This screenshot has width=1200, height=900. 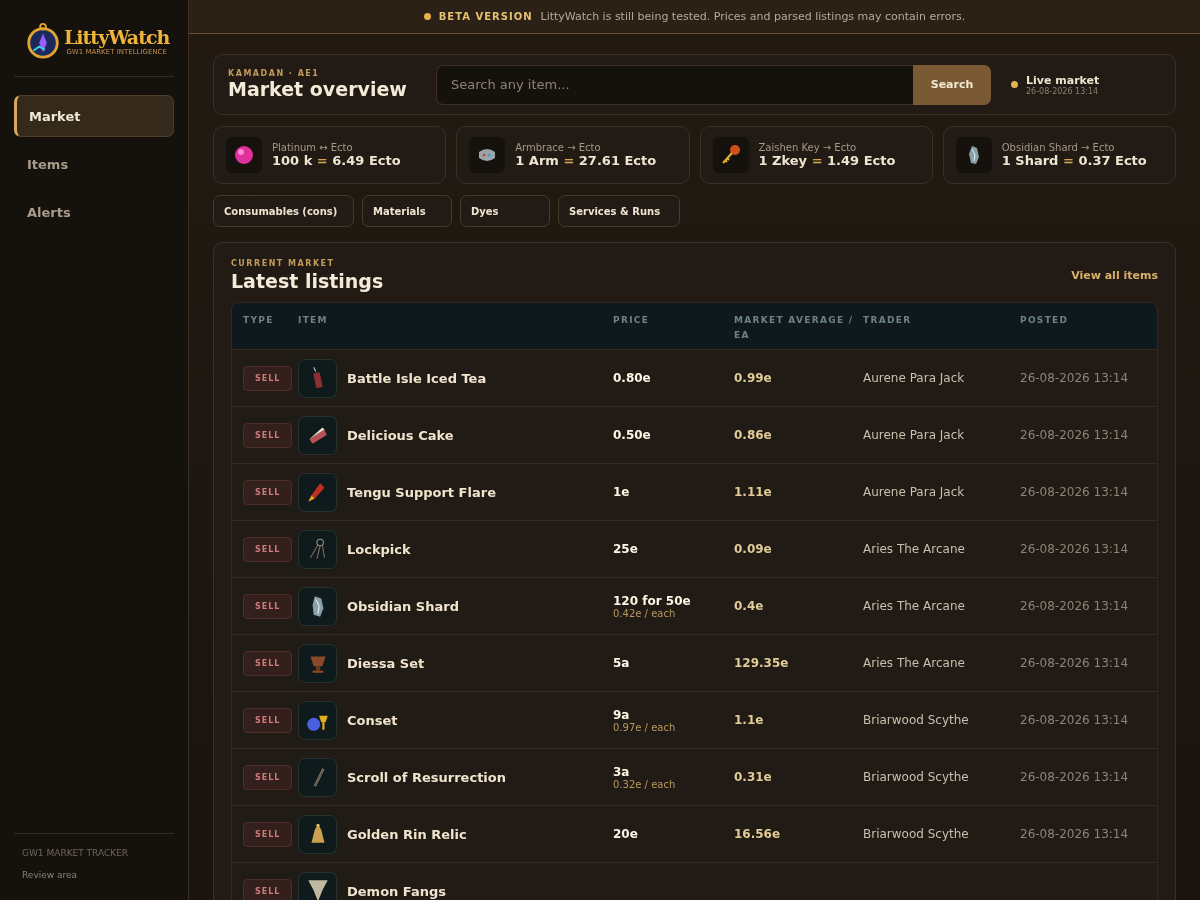 What do you see at coordinates (652, 600) in the screenshot?
I see `price-value: 120 for 50e` at bounding box center [652, 600].